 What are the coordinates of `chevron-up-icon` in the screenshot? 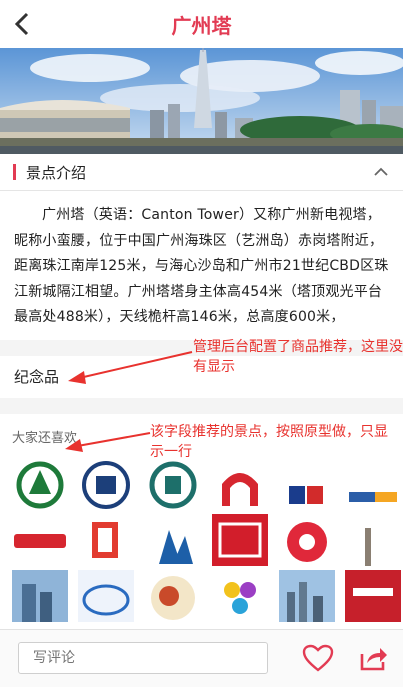 It's located at (381, 171).